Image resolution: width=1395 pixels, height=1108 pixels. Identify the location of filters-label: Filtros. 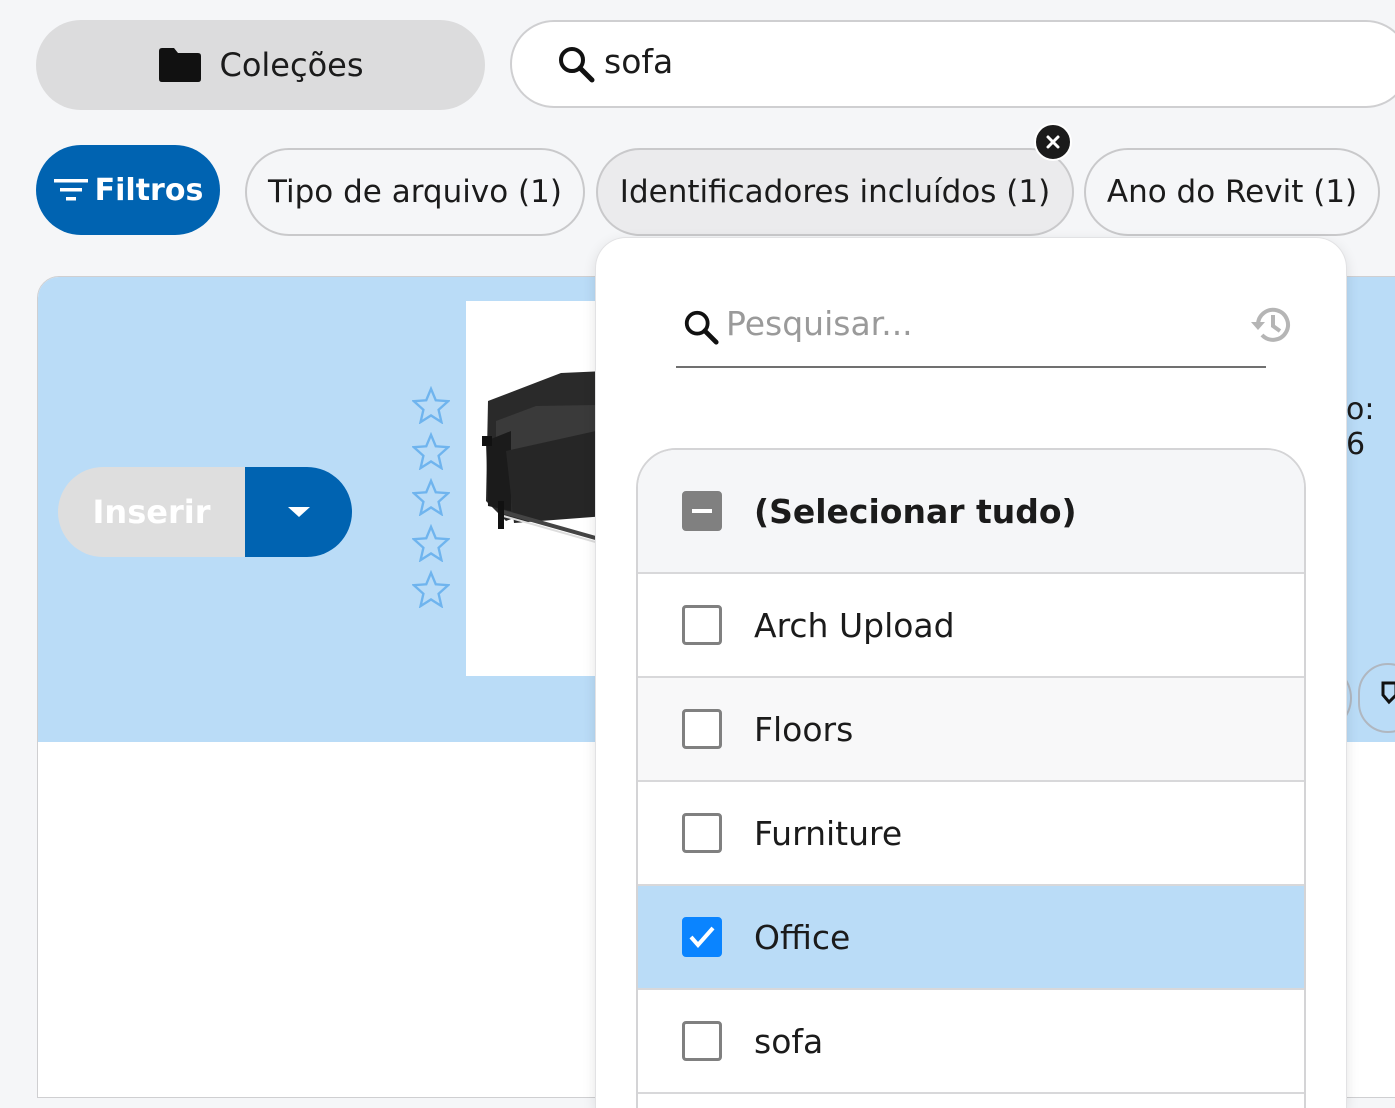
(149, 190).